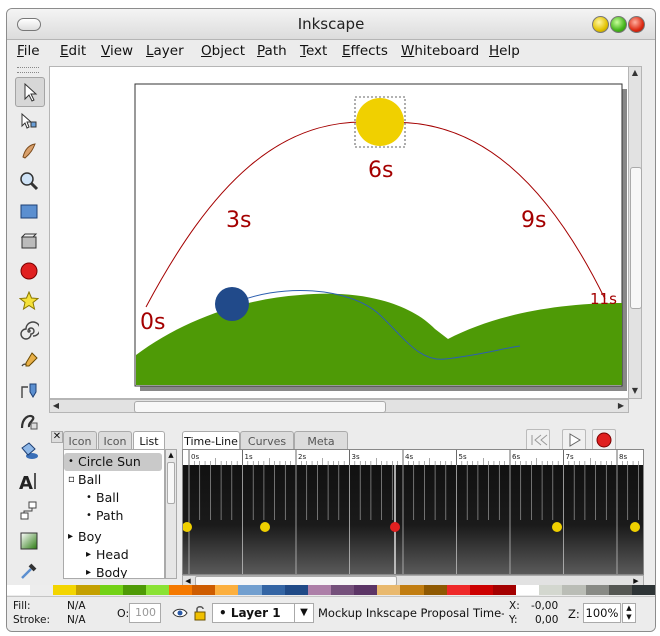 The width and height of the screenshot is (660, 636). I want to click on star-tool-icon, so click(29, 301).